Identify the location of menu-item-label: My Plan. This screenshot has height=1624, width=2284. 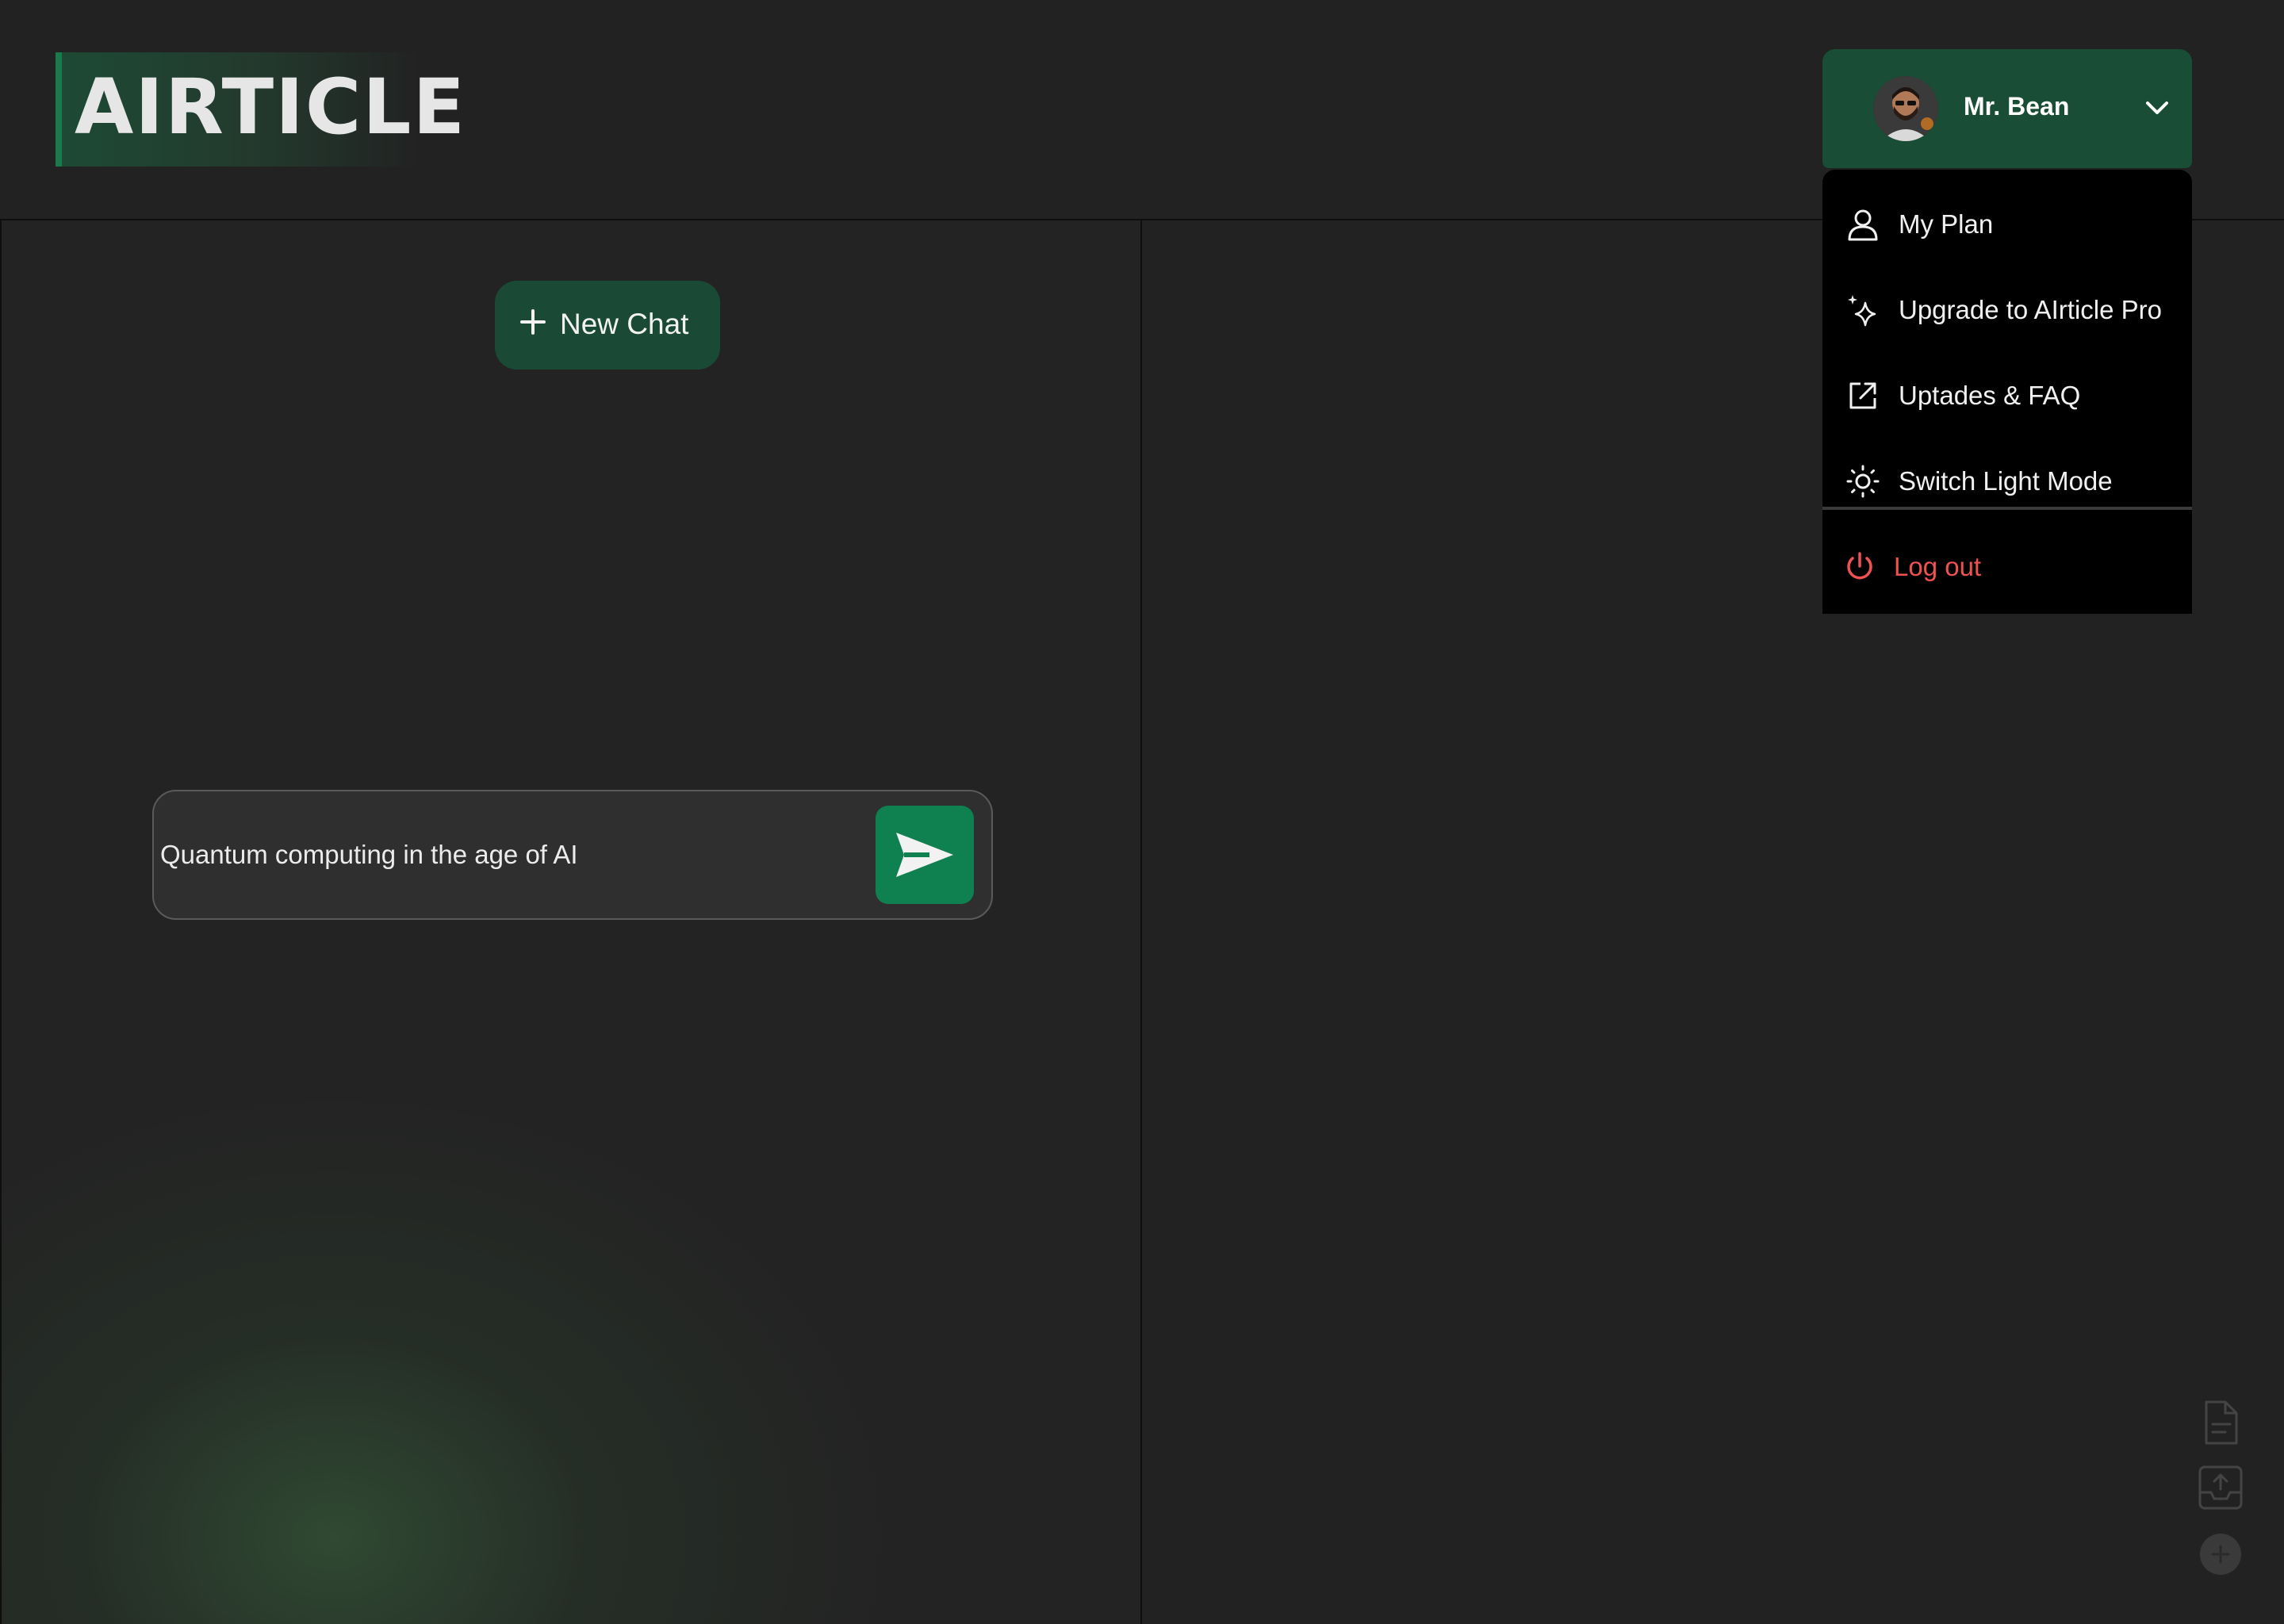
(1946, 224).